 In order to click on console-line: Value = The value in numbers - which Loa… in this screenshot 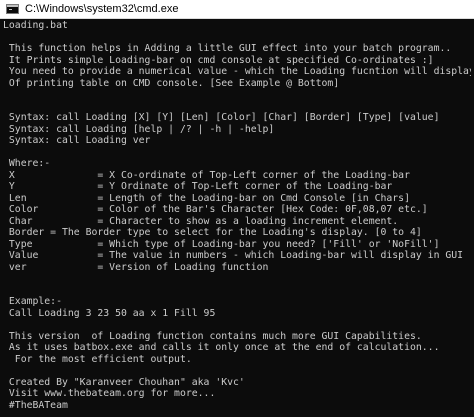, I will do `click(233, 255)`.